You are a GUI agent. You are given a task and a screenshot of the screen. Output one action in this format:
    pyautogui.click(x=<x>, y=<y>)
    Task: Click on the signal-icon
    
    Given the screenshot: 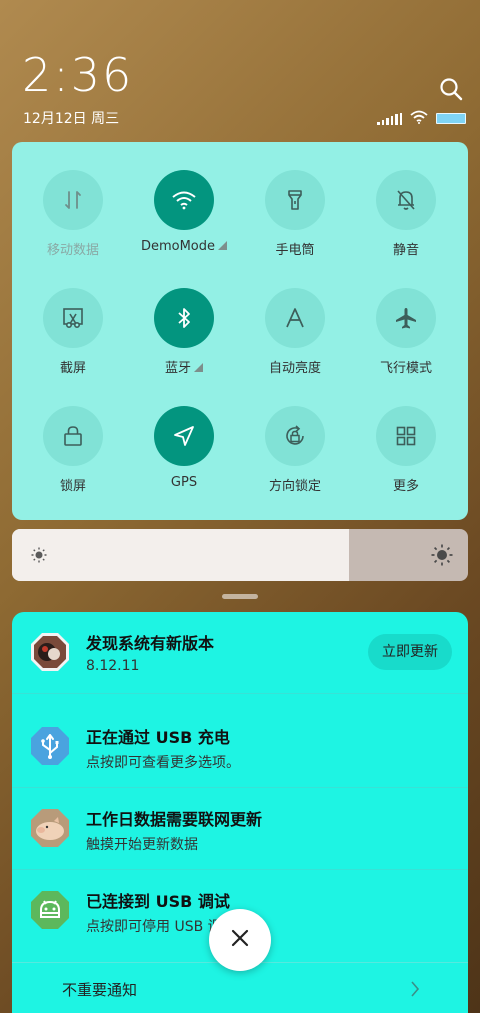 What is the action you would take?
    pyautogui.click(x=389, y=118)
    